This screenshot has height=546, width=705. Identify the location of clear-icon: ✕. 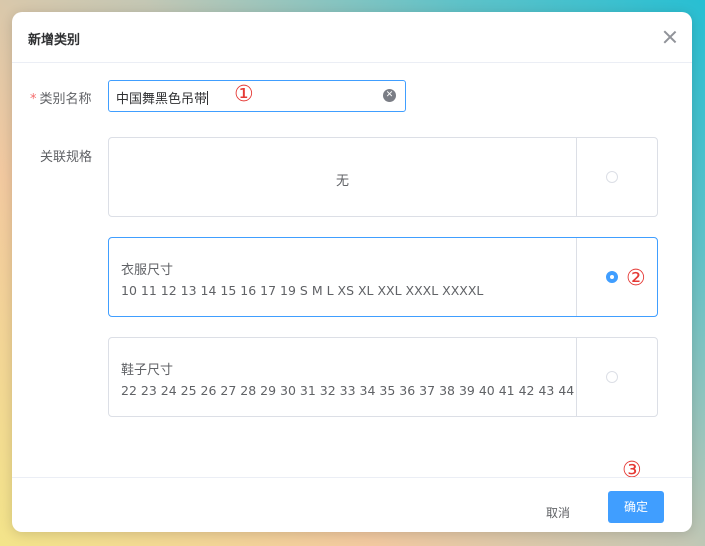
(389, 95).